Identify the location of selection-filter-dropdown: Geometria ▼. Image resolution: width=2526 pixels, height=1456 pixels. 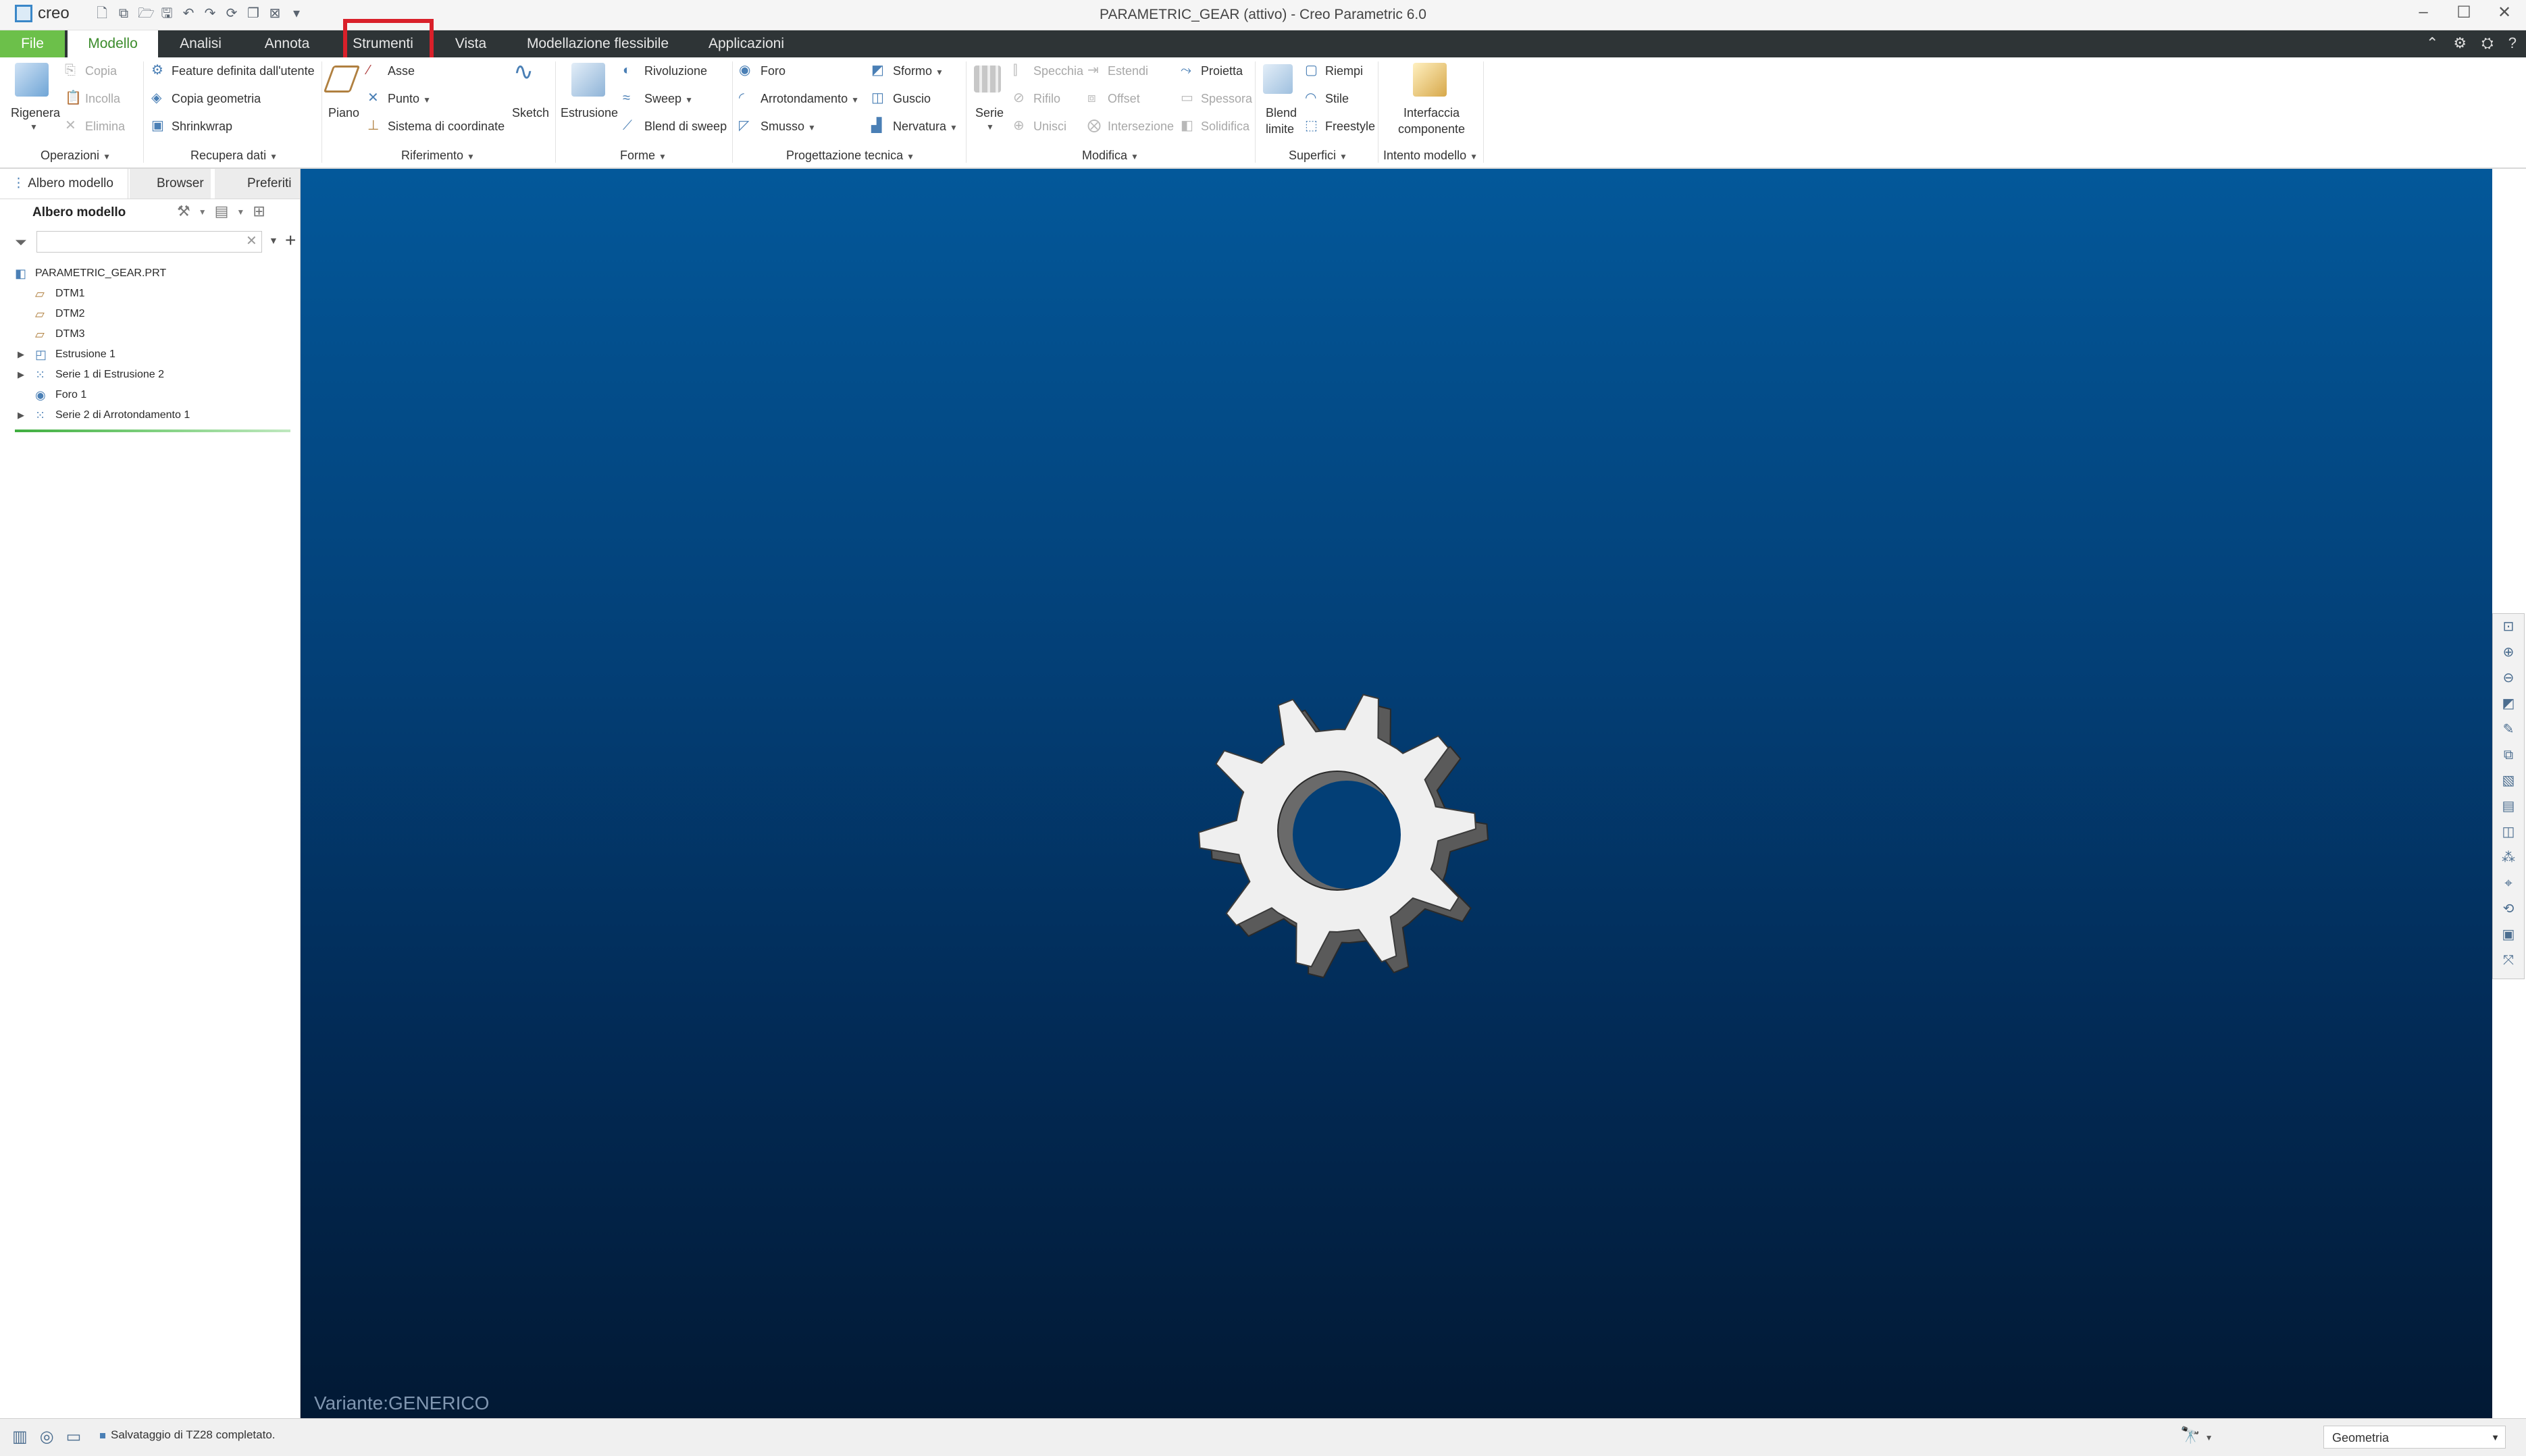
(2414, 1438).